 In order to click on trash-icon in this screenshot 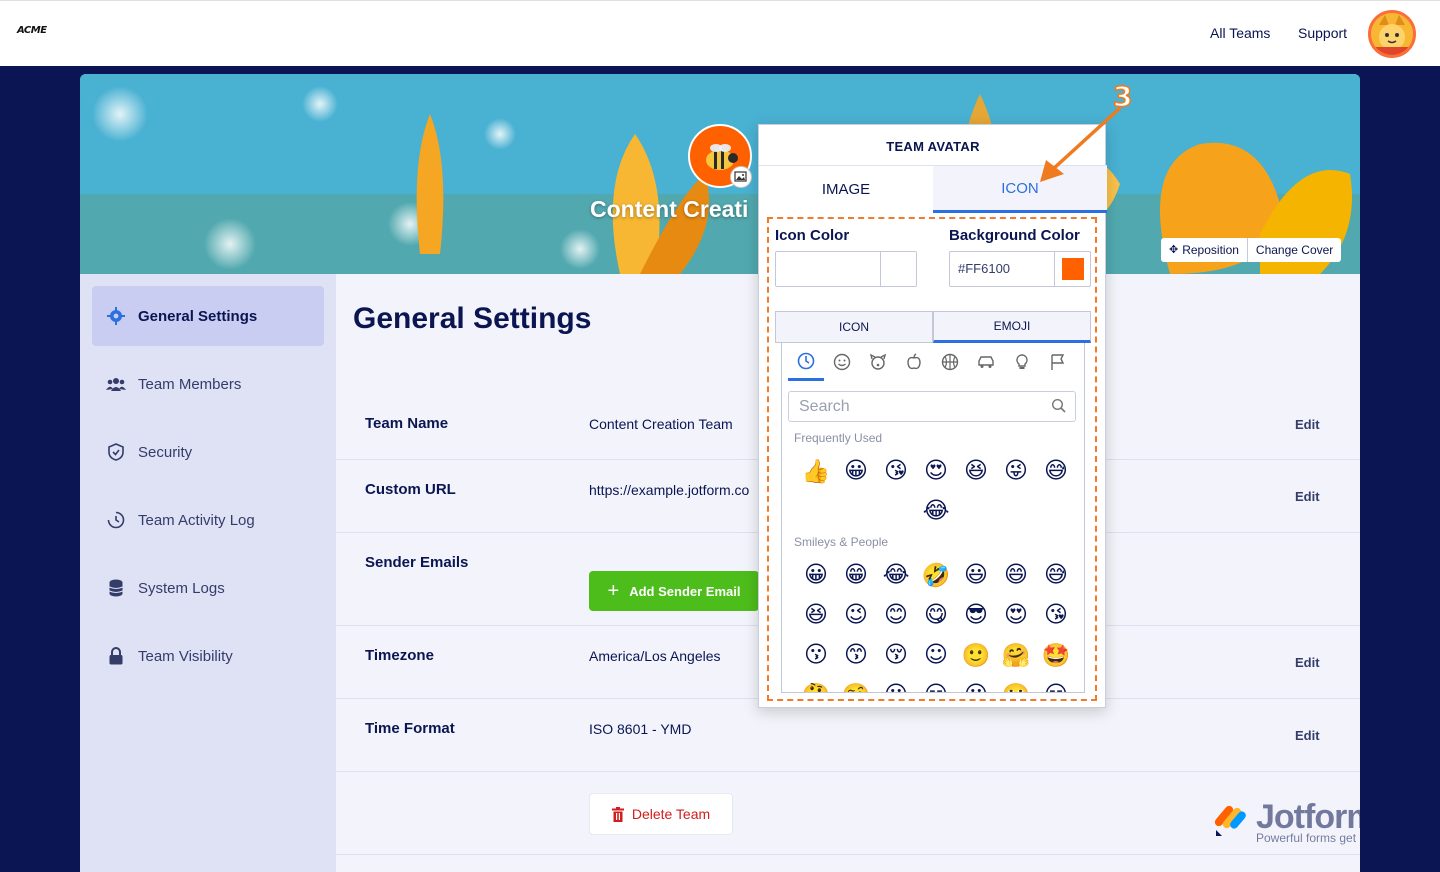, I will do `click(617, 814)`.